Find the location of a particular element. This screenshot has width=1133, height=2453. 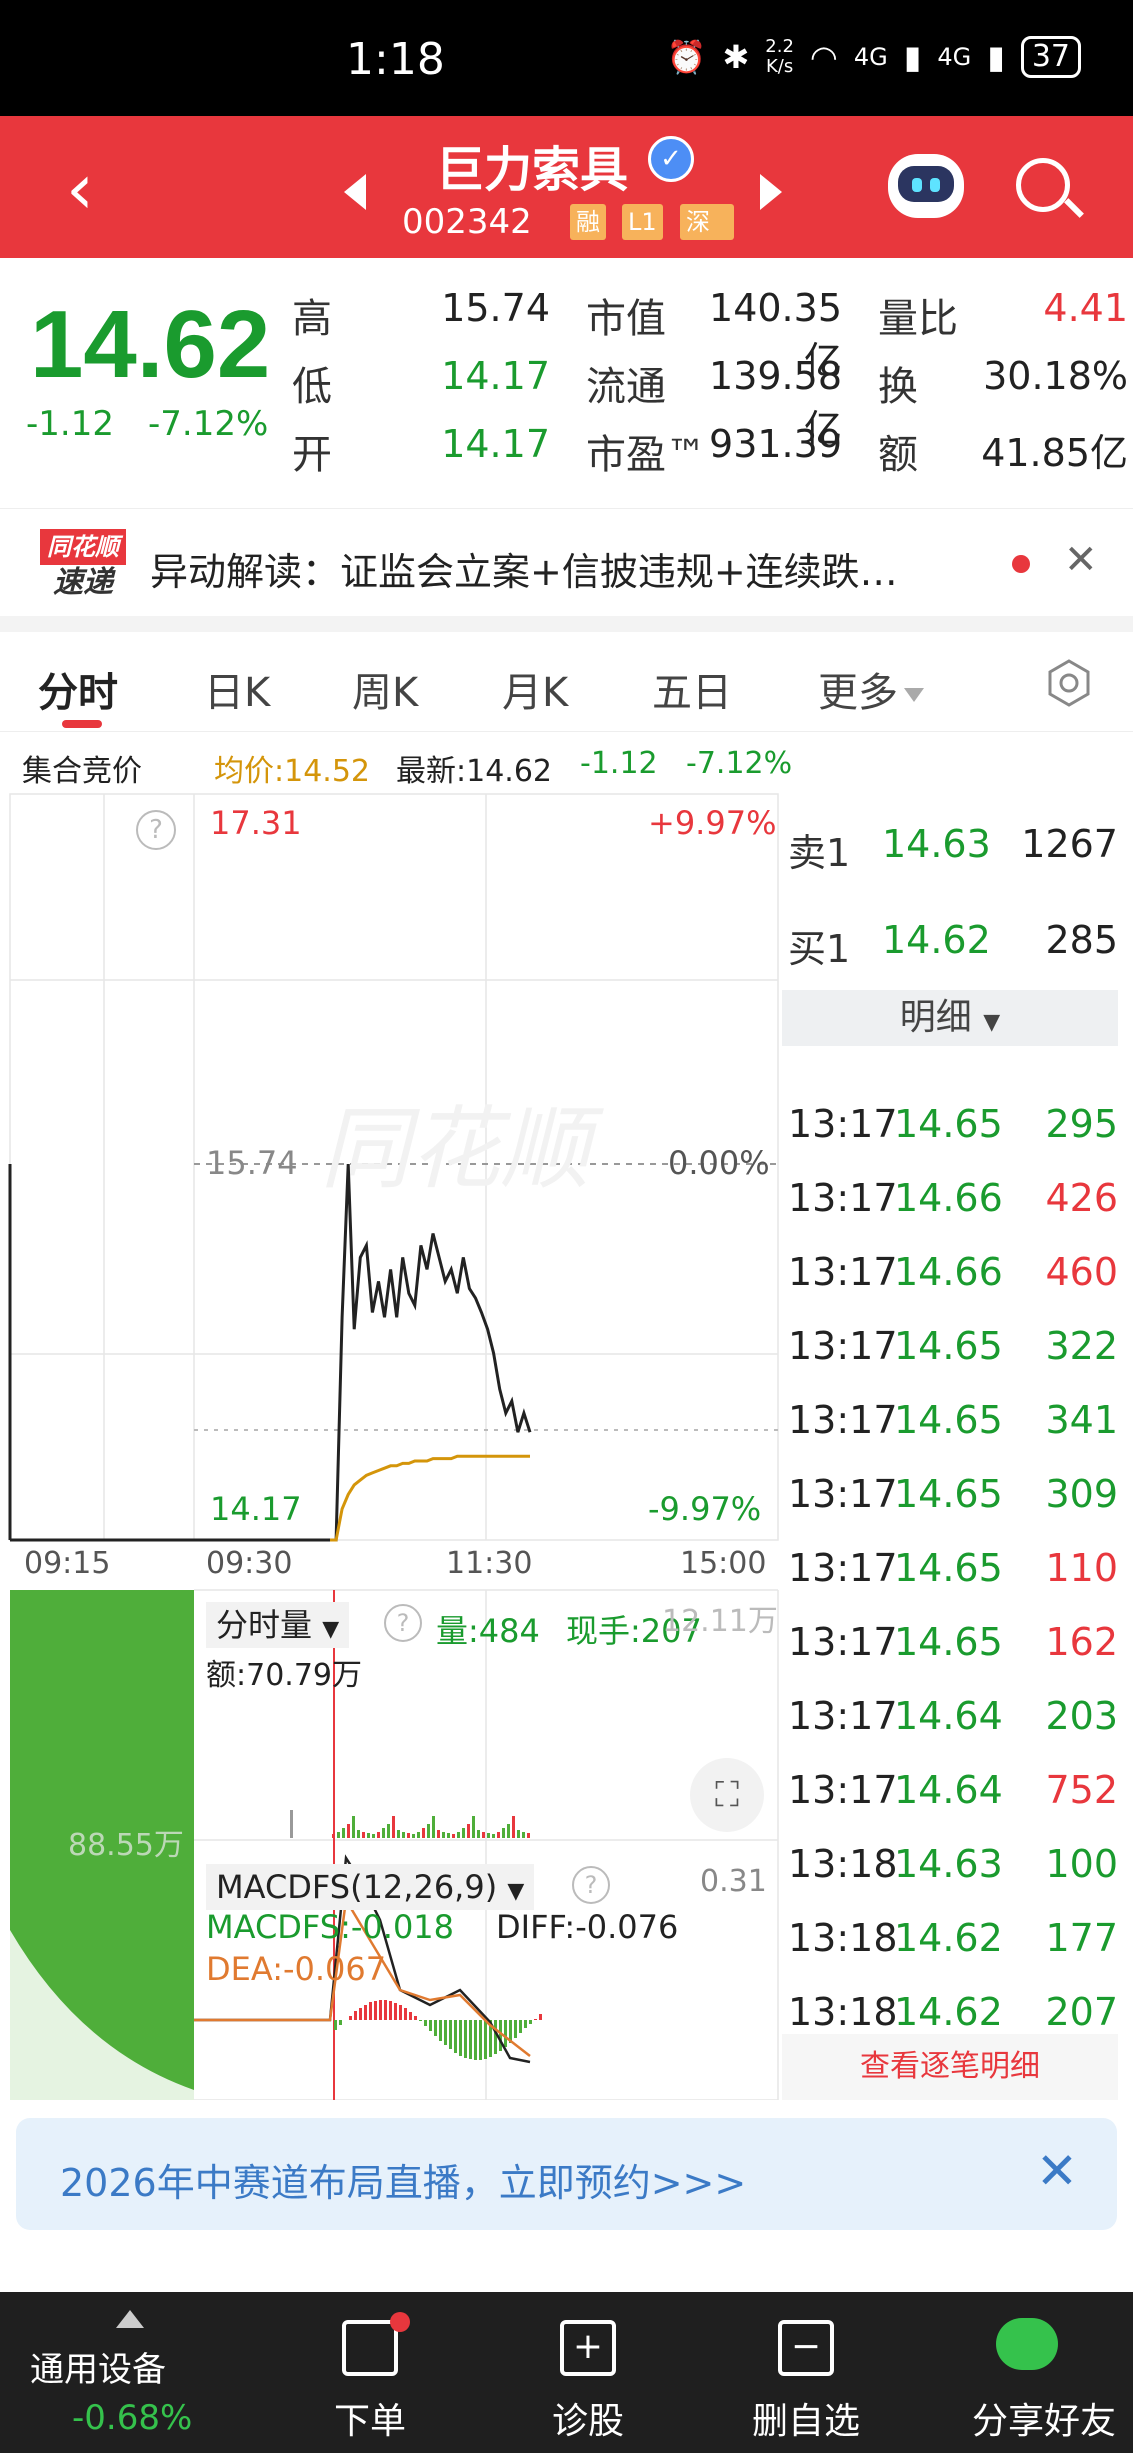

next-stock-arrow-icon is located at coordinates (771, 192).